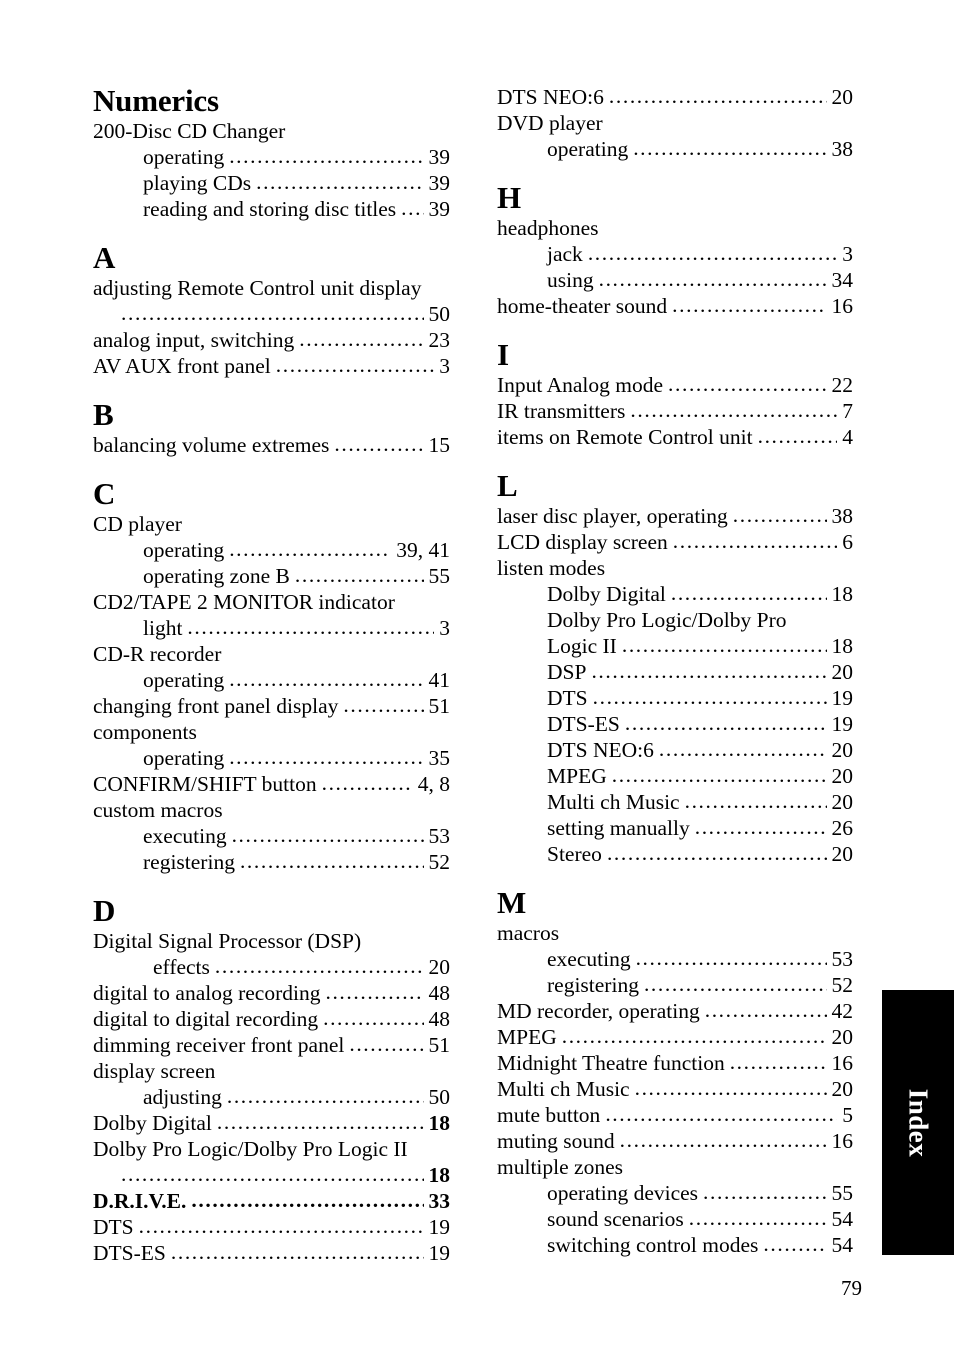  What do you see at coordinates (842, 385) in the screenshot?
I see `index-entry-page: 22` at bounding box center [842, 385].